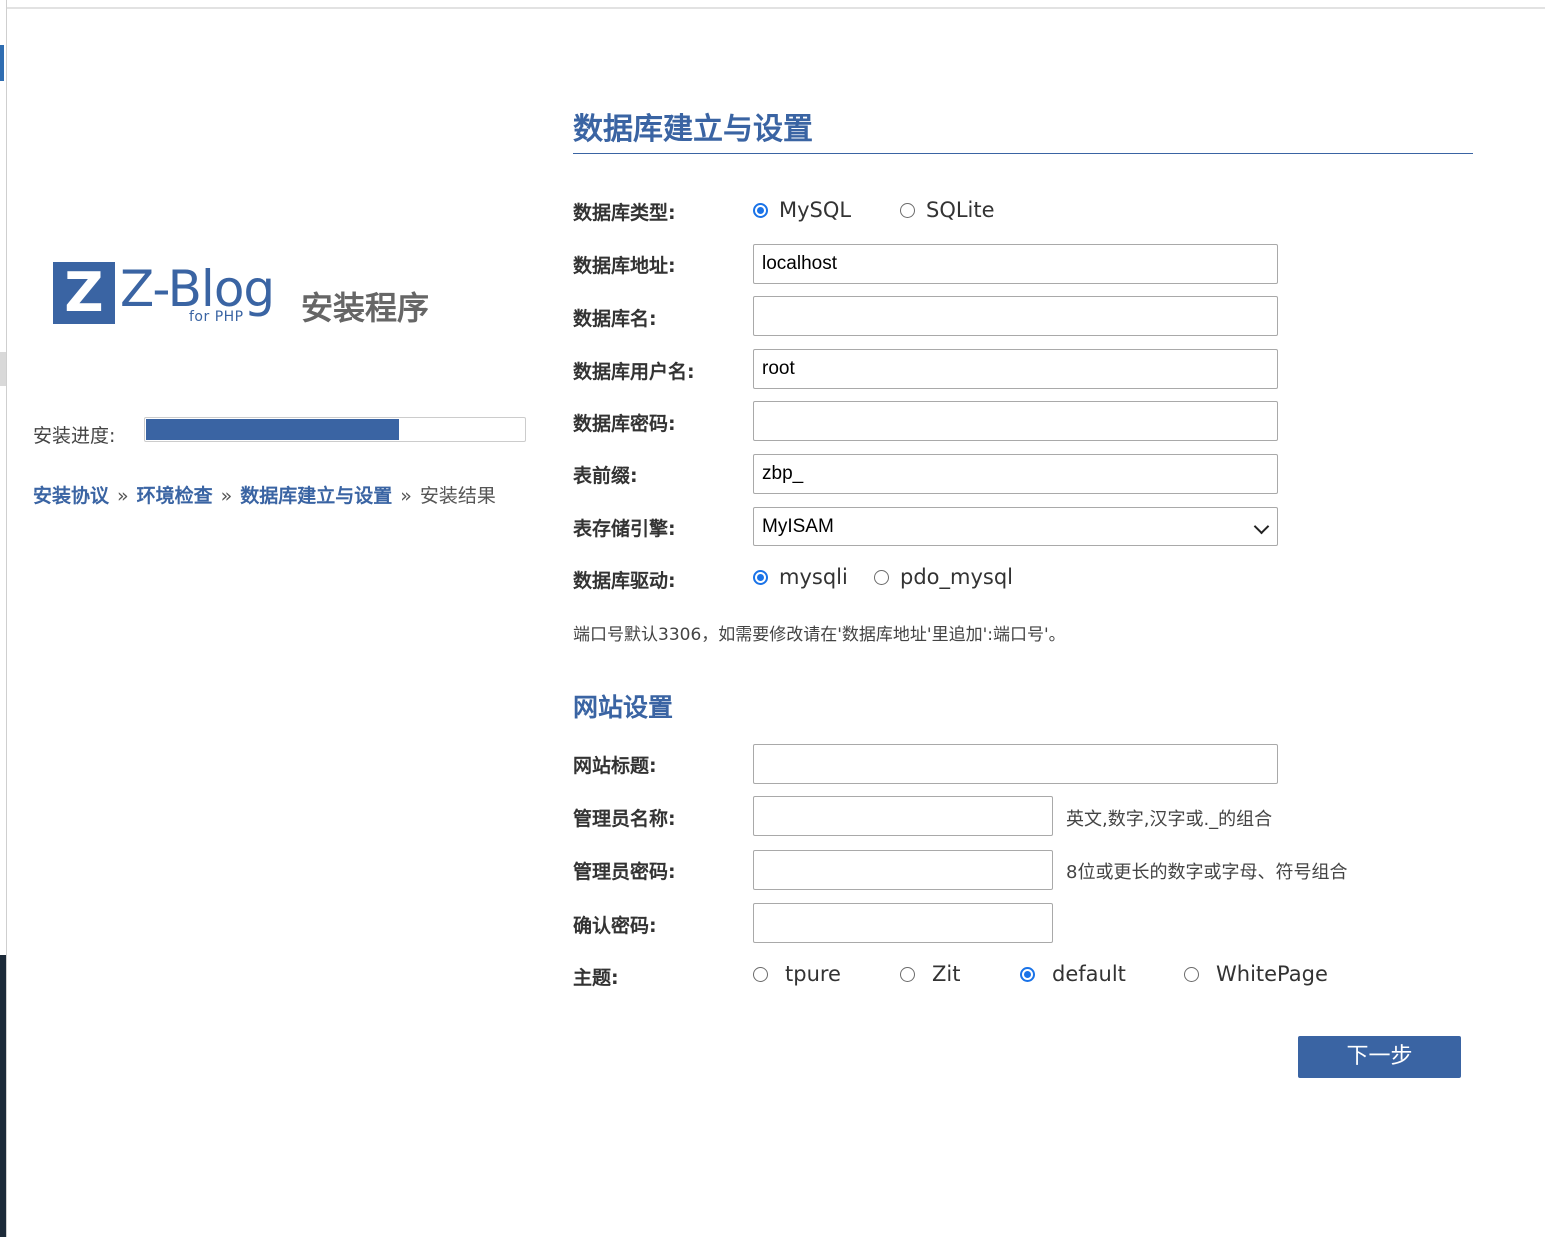 Image resolution: width=1545 pixels, height=1237 pixels. I want to click on progress-bar-fill, so click(272, 429).